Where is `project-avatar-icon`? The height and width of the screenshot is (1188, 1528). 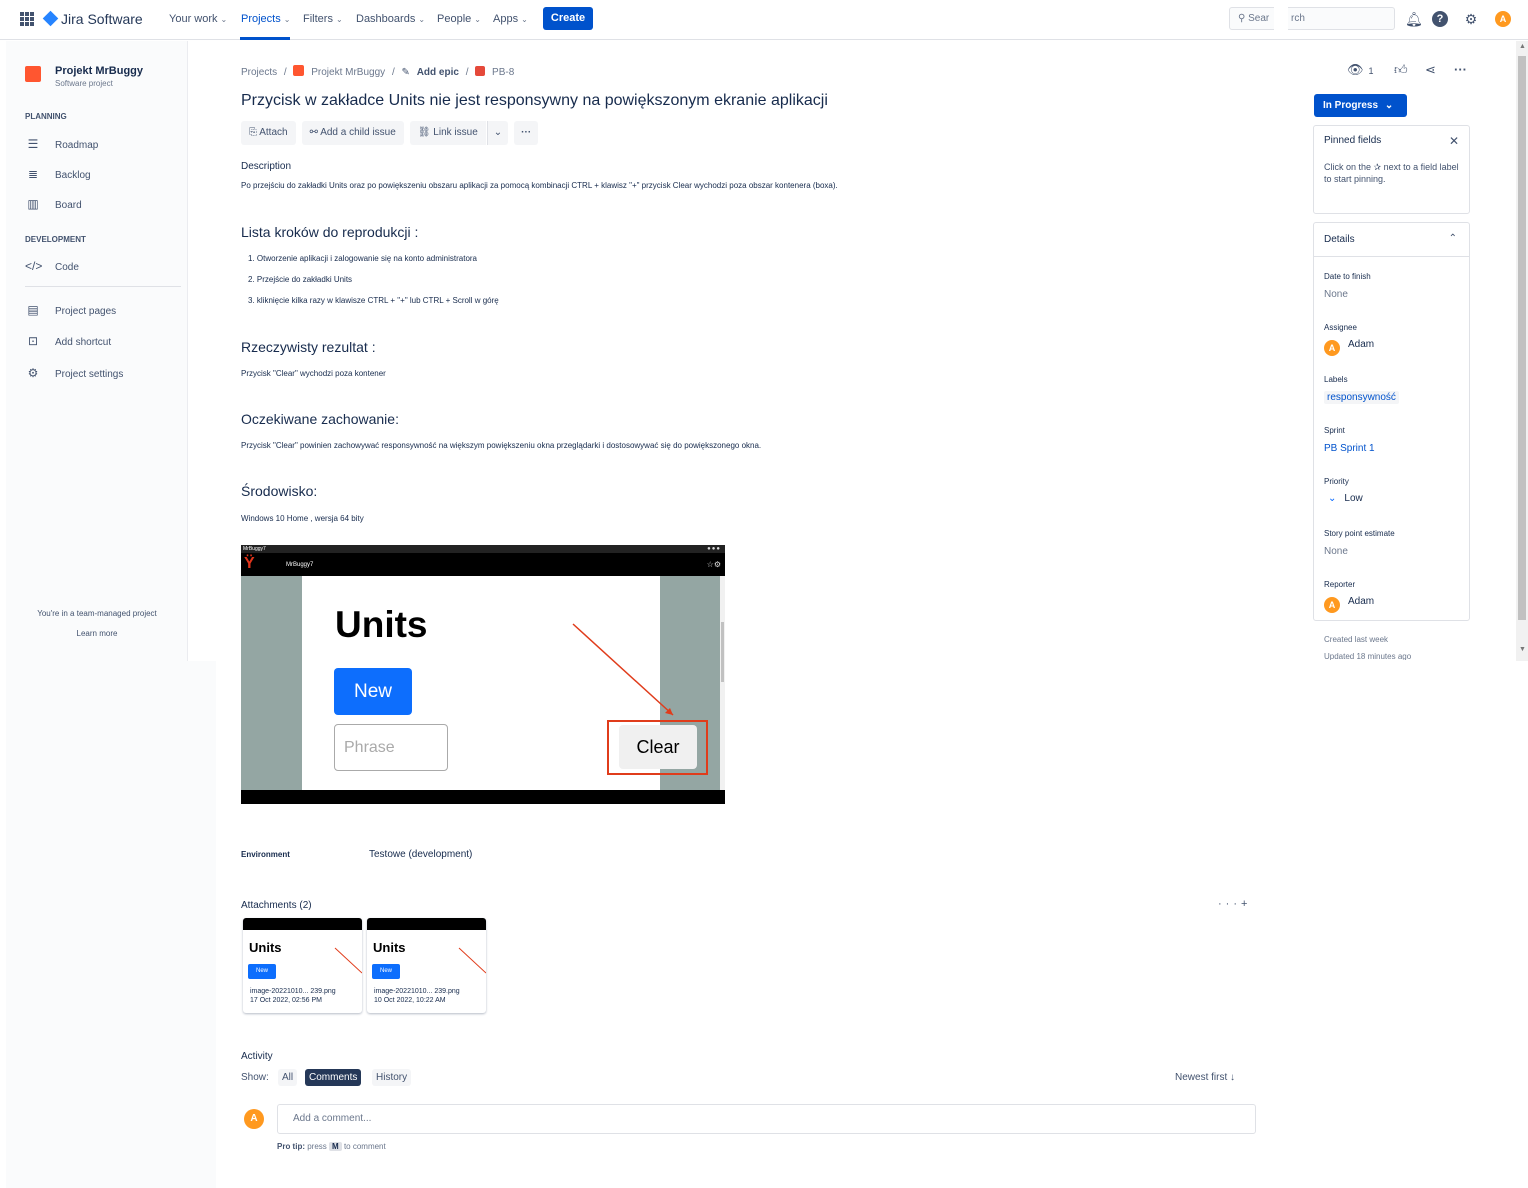 project-avatar-icon is located at coordinates (33, 74).